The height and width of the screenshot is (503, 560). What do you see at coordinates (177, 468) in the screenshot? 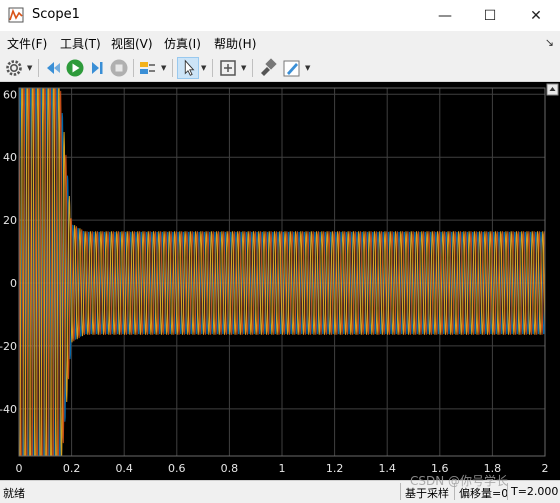
I see `x-tick-label: 0.6` at bounding box center [177, 468].